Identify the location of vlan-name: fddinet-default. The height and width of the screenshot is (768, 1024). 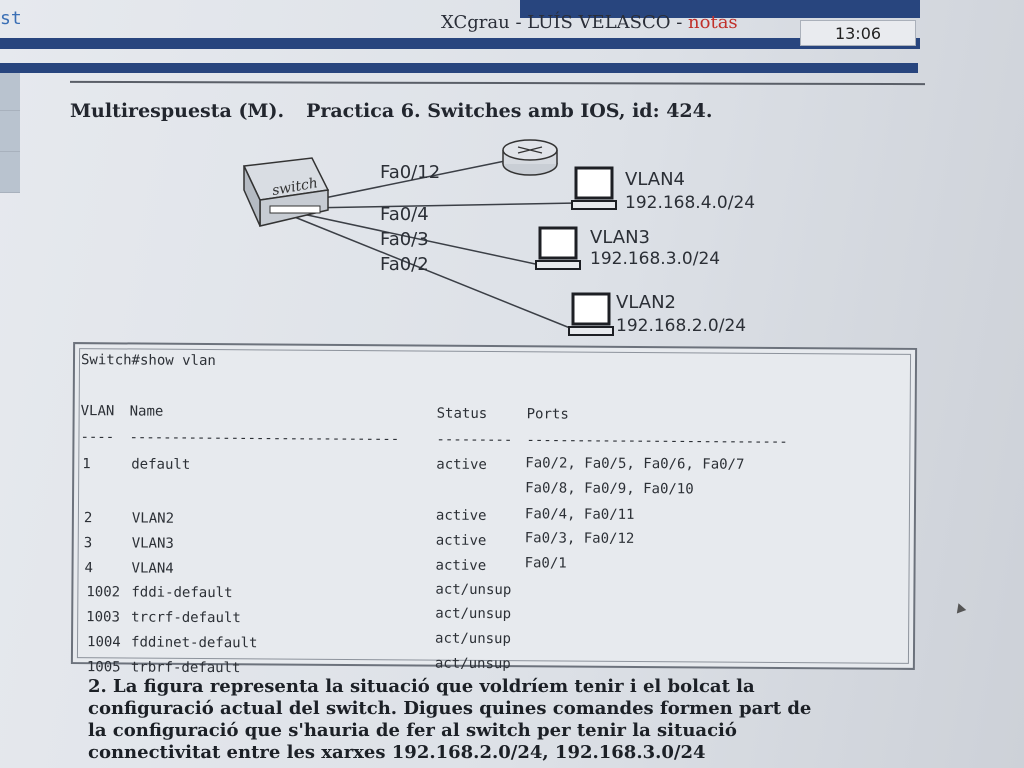
(194, 643).